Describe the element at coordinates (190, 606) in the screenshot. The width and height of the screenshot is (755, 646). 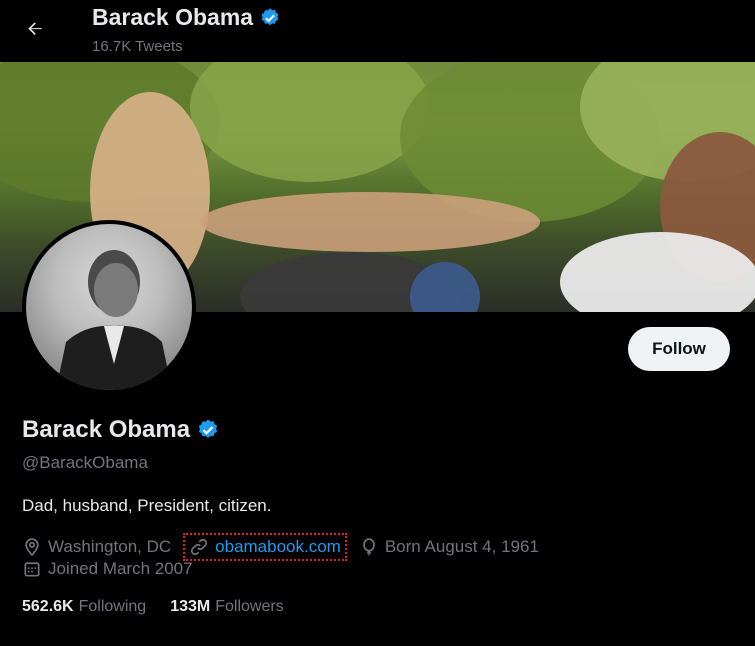
I see `followers-count: 133M` at that location.